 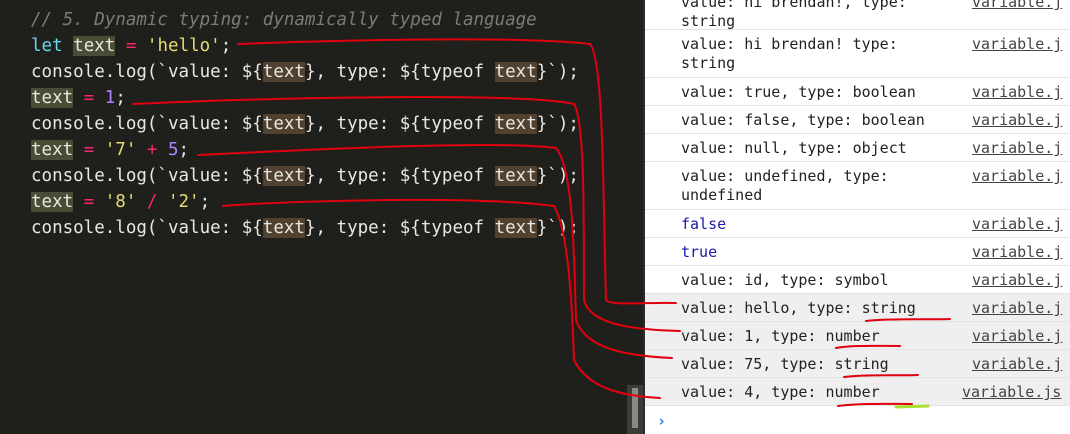 I want to click on string-literal: '7', so click(x=120, y=150).